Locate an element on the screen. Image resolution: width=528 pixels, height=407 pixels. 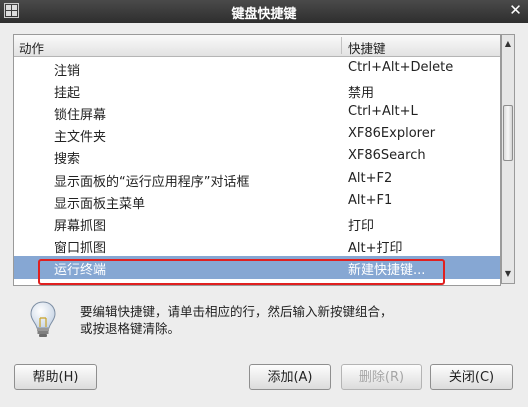
action-cell: 窗口抓图 is located at coordinates (80, 248).